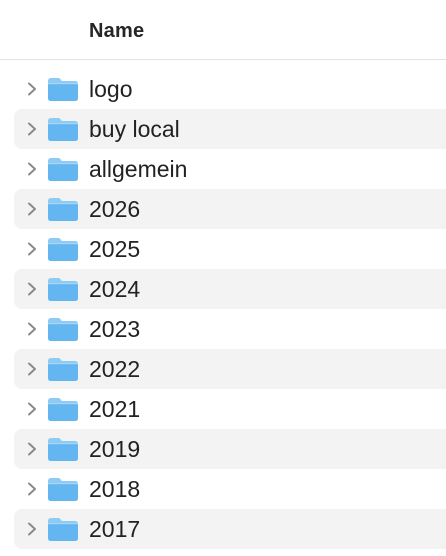  I want to click on folder-row: 2021, so click(223, 409).